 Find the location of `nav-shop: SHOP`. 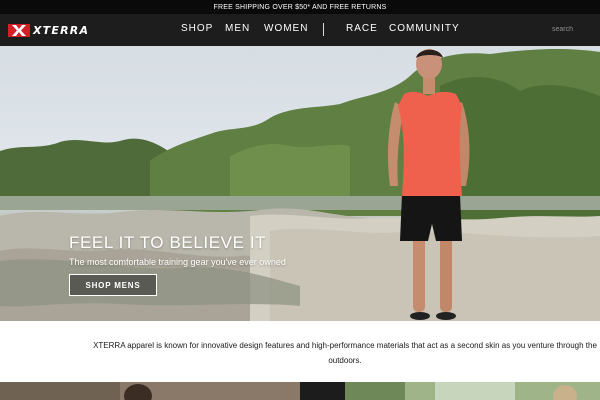

nav-shop: SHOP is located at coordinates (197, 28).